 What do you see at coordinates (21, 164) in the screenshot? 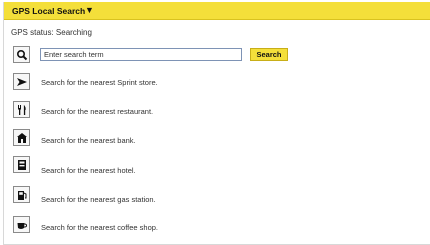
I see `hotel-icon` at bounding box center [21, 164].